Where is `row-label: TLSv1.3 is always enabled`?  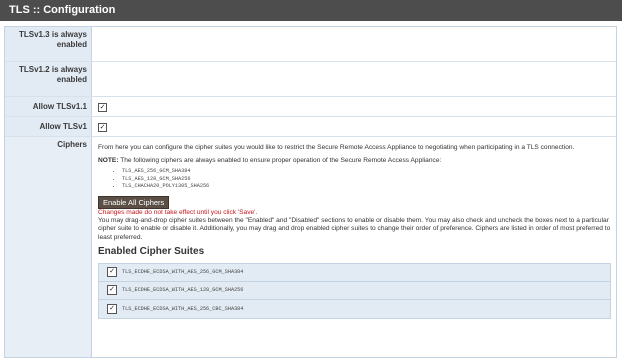 row-label: TLSv1.3 is always enabled is located at coordinates (48, 44).